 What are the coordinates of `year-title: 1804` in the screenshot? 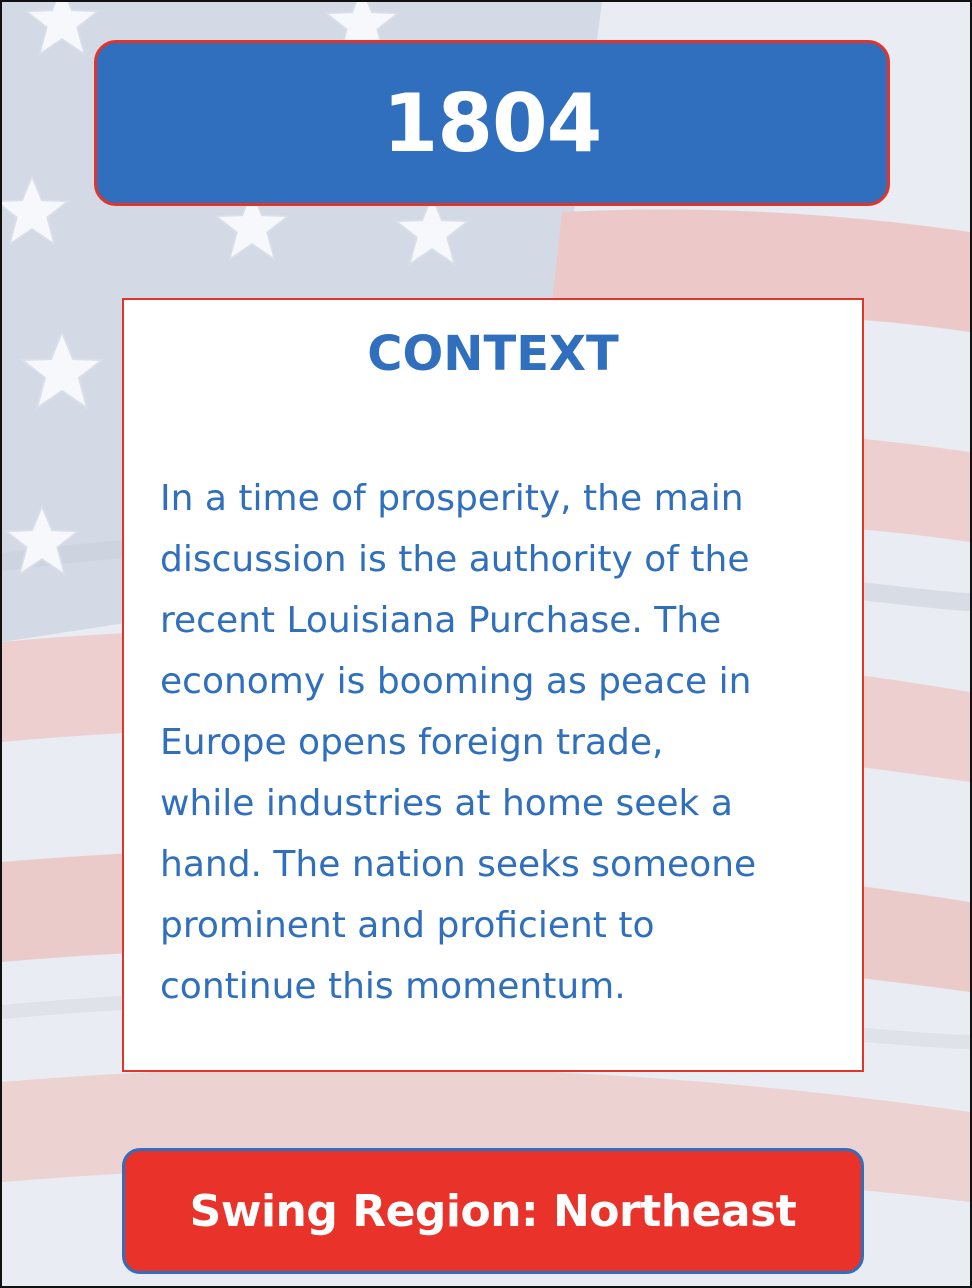 It's located at (492, 123).